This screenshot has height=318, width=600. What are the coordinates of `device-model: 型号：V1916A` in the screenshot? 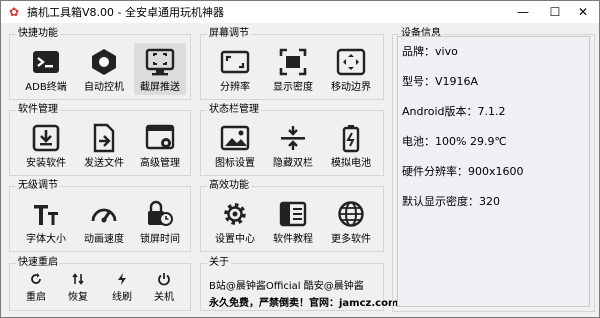 It's located at (440, 81).